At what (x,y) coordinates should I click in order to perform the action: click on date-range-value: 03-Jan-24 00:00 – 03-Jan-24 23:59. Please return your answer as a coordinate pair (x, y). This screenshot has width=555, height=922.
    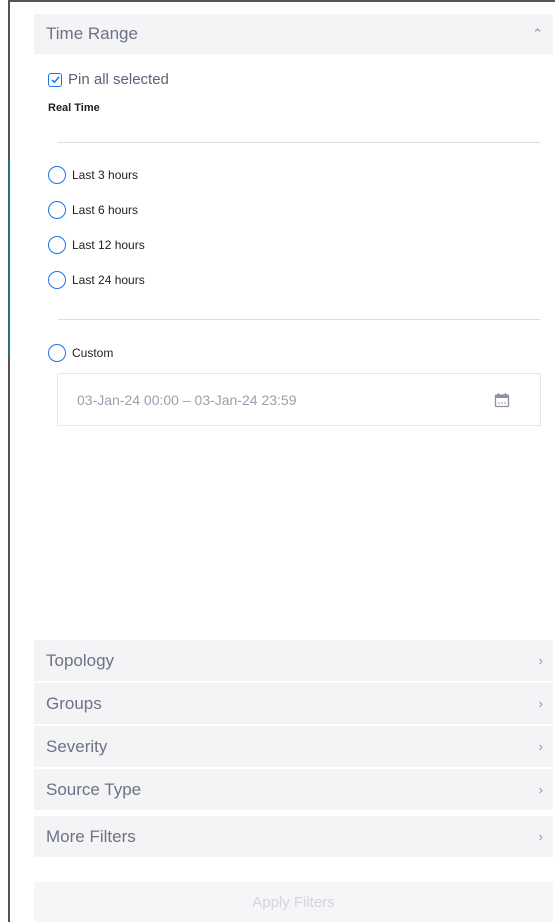
    Looking at the image, I should click on (187, 399).